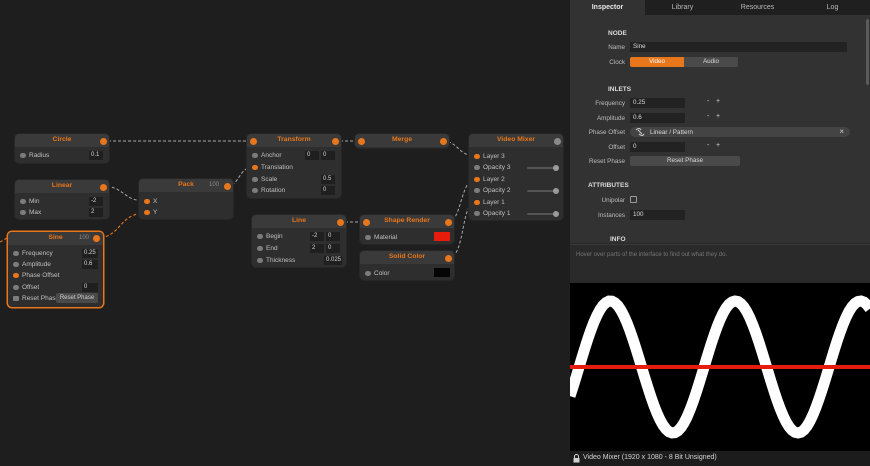  I want to click on scale-field: 0.5, so click(328, 179).